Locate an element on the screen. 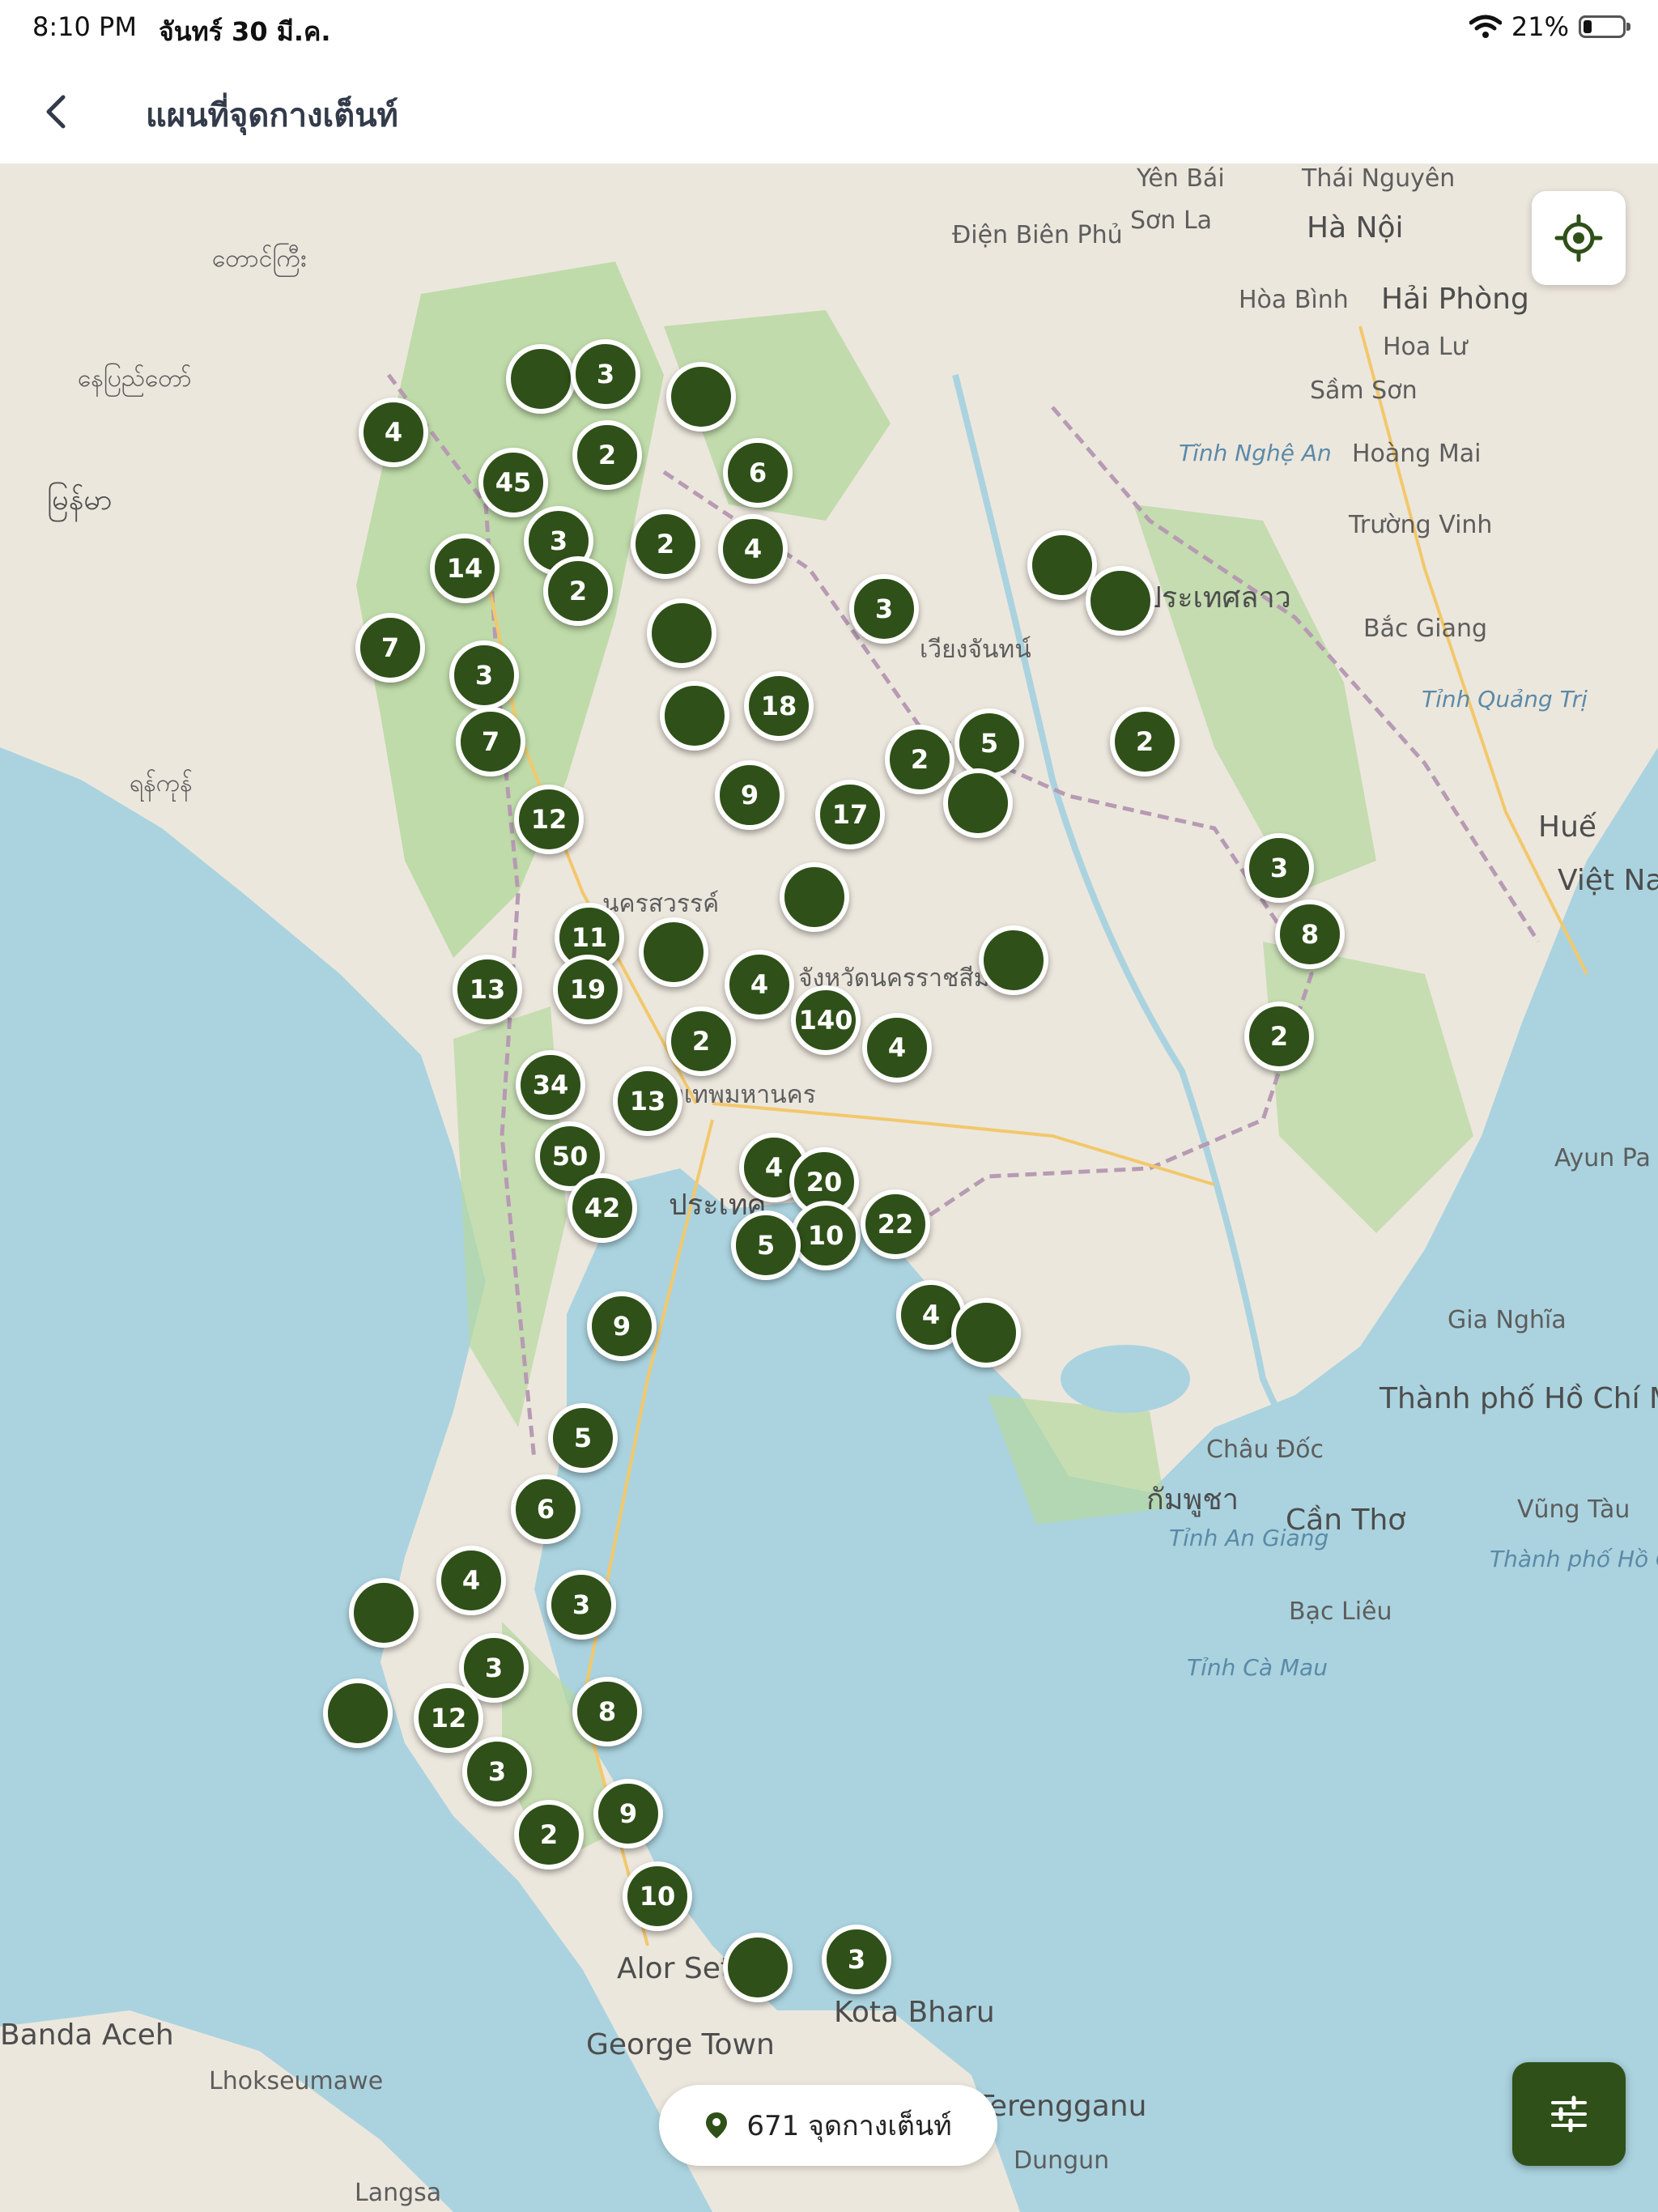  campsite-cluster: 140 is located at coordinates (826, 1020).